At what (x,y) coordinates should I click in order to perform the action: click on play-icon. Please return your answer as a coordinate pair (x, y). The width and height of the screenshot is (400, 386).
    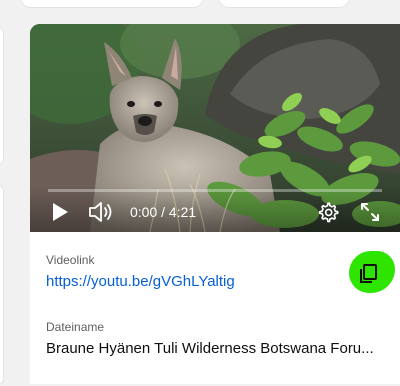
    Looking at the image, I should click on (60, 212).